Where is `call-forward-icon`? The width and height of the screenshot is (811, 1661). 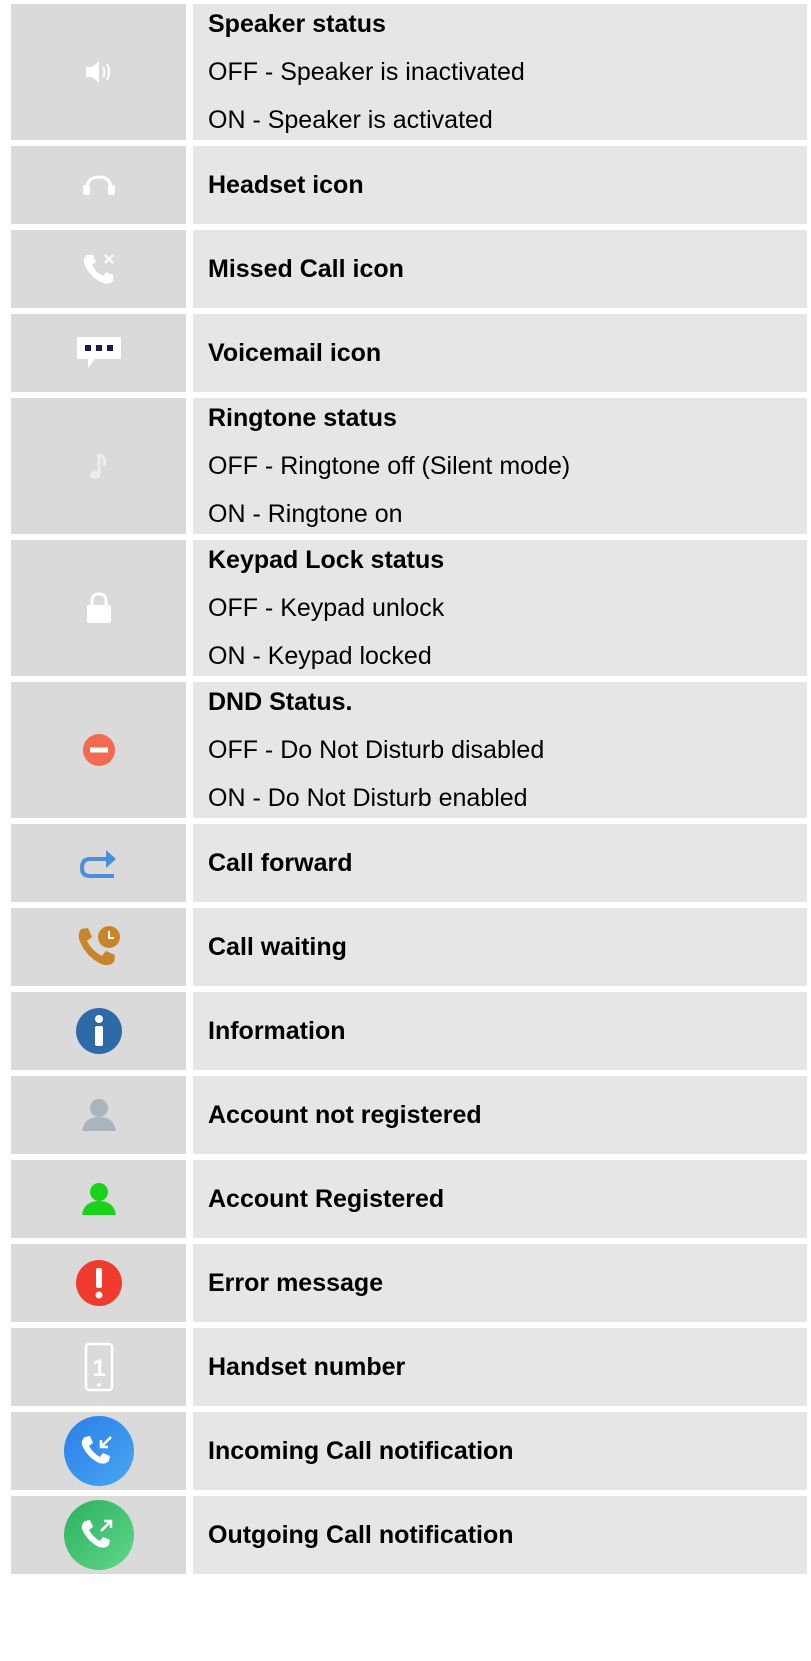 call-forward-icon is located at coordinates (97, 864).